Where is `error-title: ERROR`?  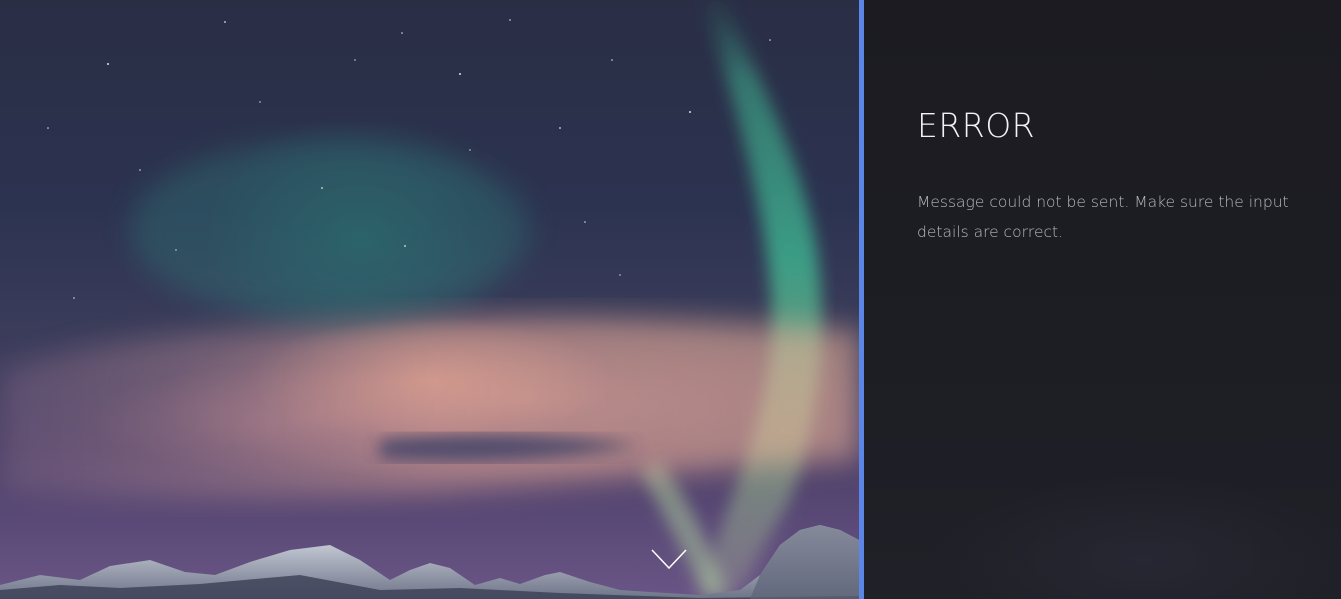
error-title: ERROR is located at coordinates (976, 125).